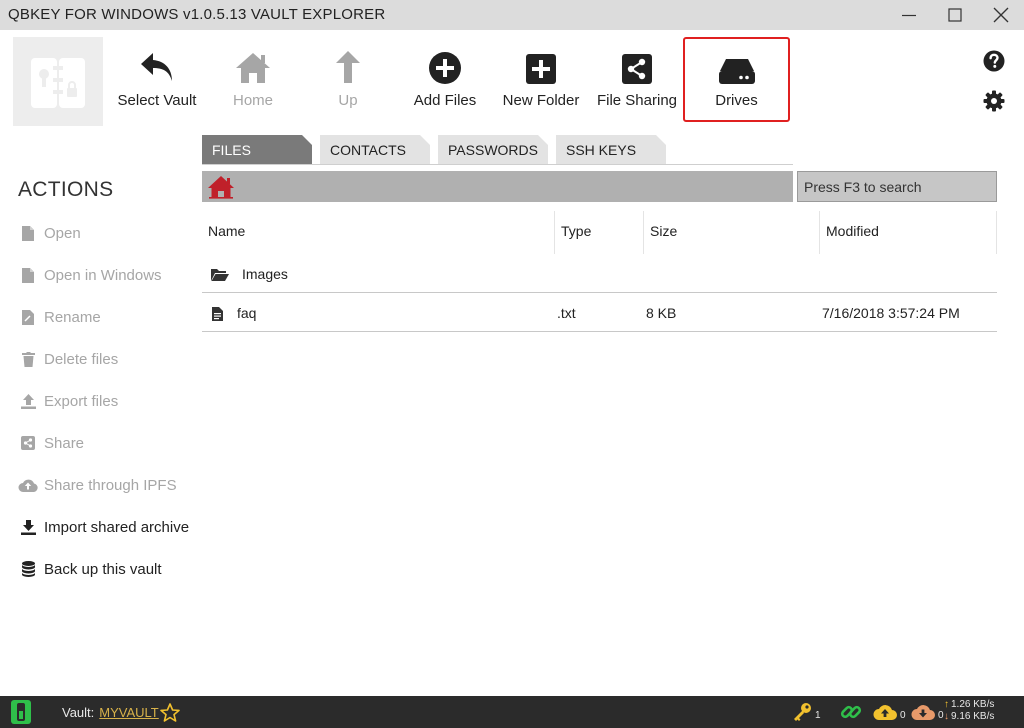  Describe the element at coordinates (217, 313) in the screenshot. I see `text-file-icon` at that location.